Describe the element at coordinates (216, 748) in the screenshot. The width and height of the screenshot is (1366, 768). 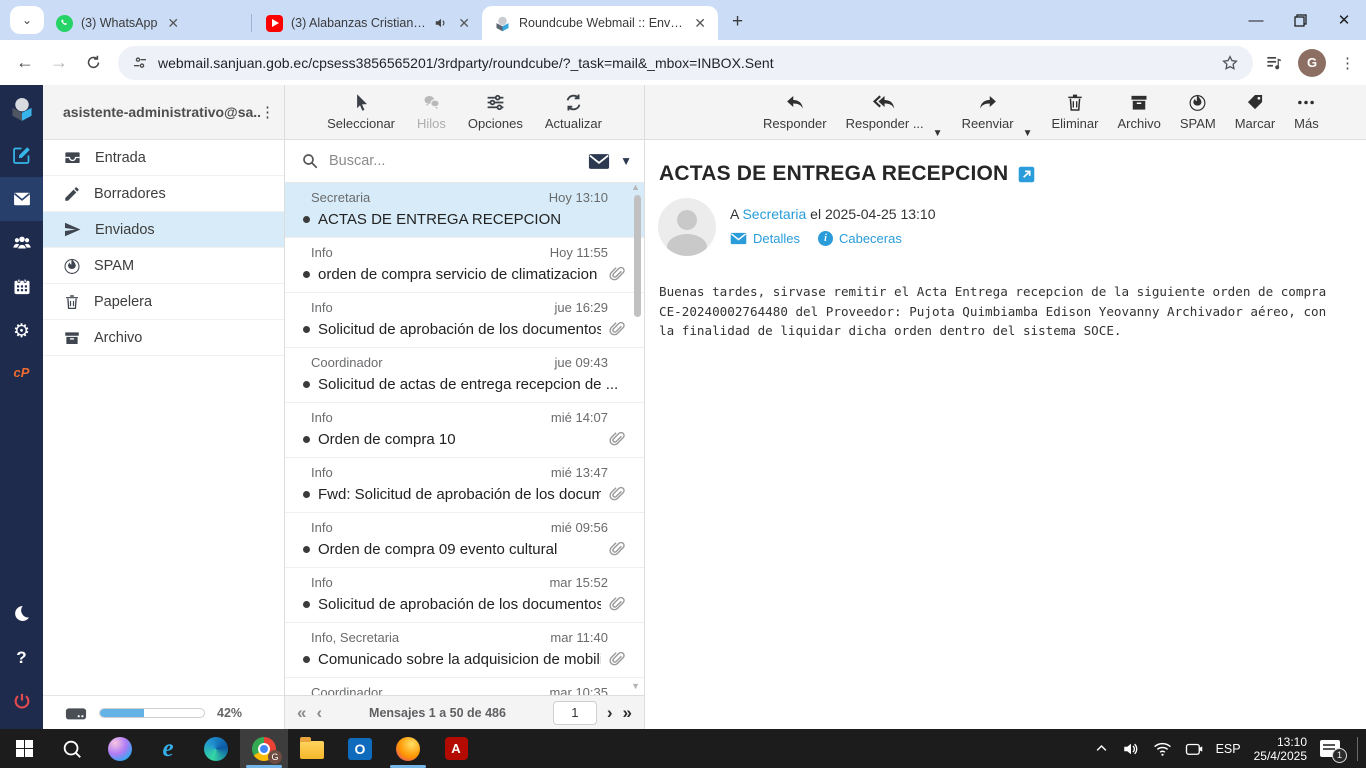
I see `edge-button` at that location.